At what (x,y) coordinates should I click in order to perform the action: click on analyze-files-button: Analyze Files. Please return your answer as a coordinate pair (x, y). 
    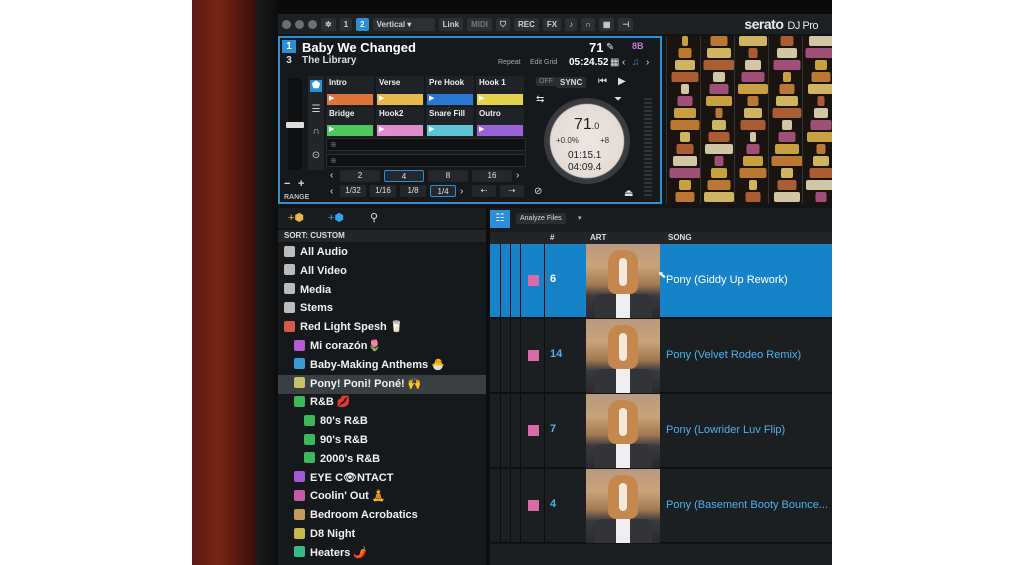
    Looking at the image, I should click on (541, 218).